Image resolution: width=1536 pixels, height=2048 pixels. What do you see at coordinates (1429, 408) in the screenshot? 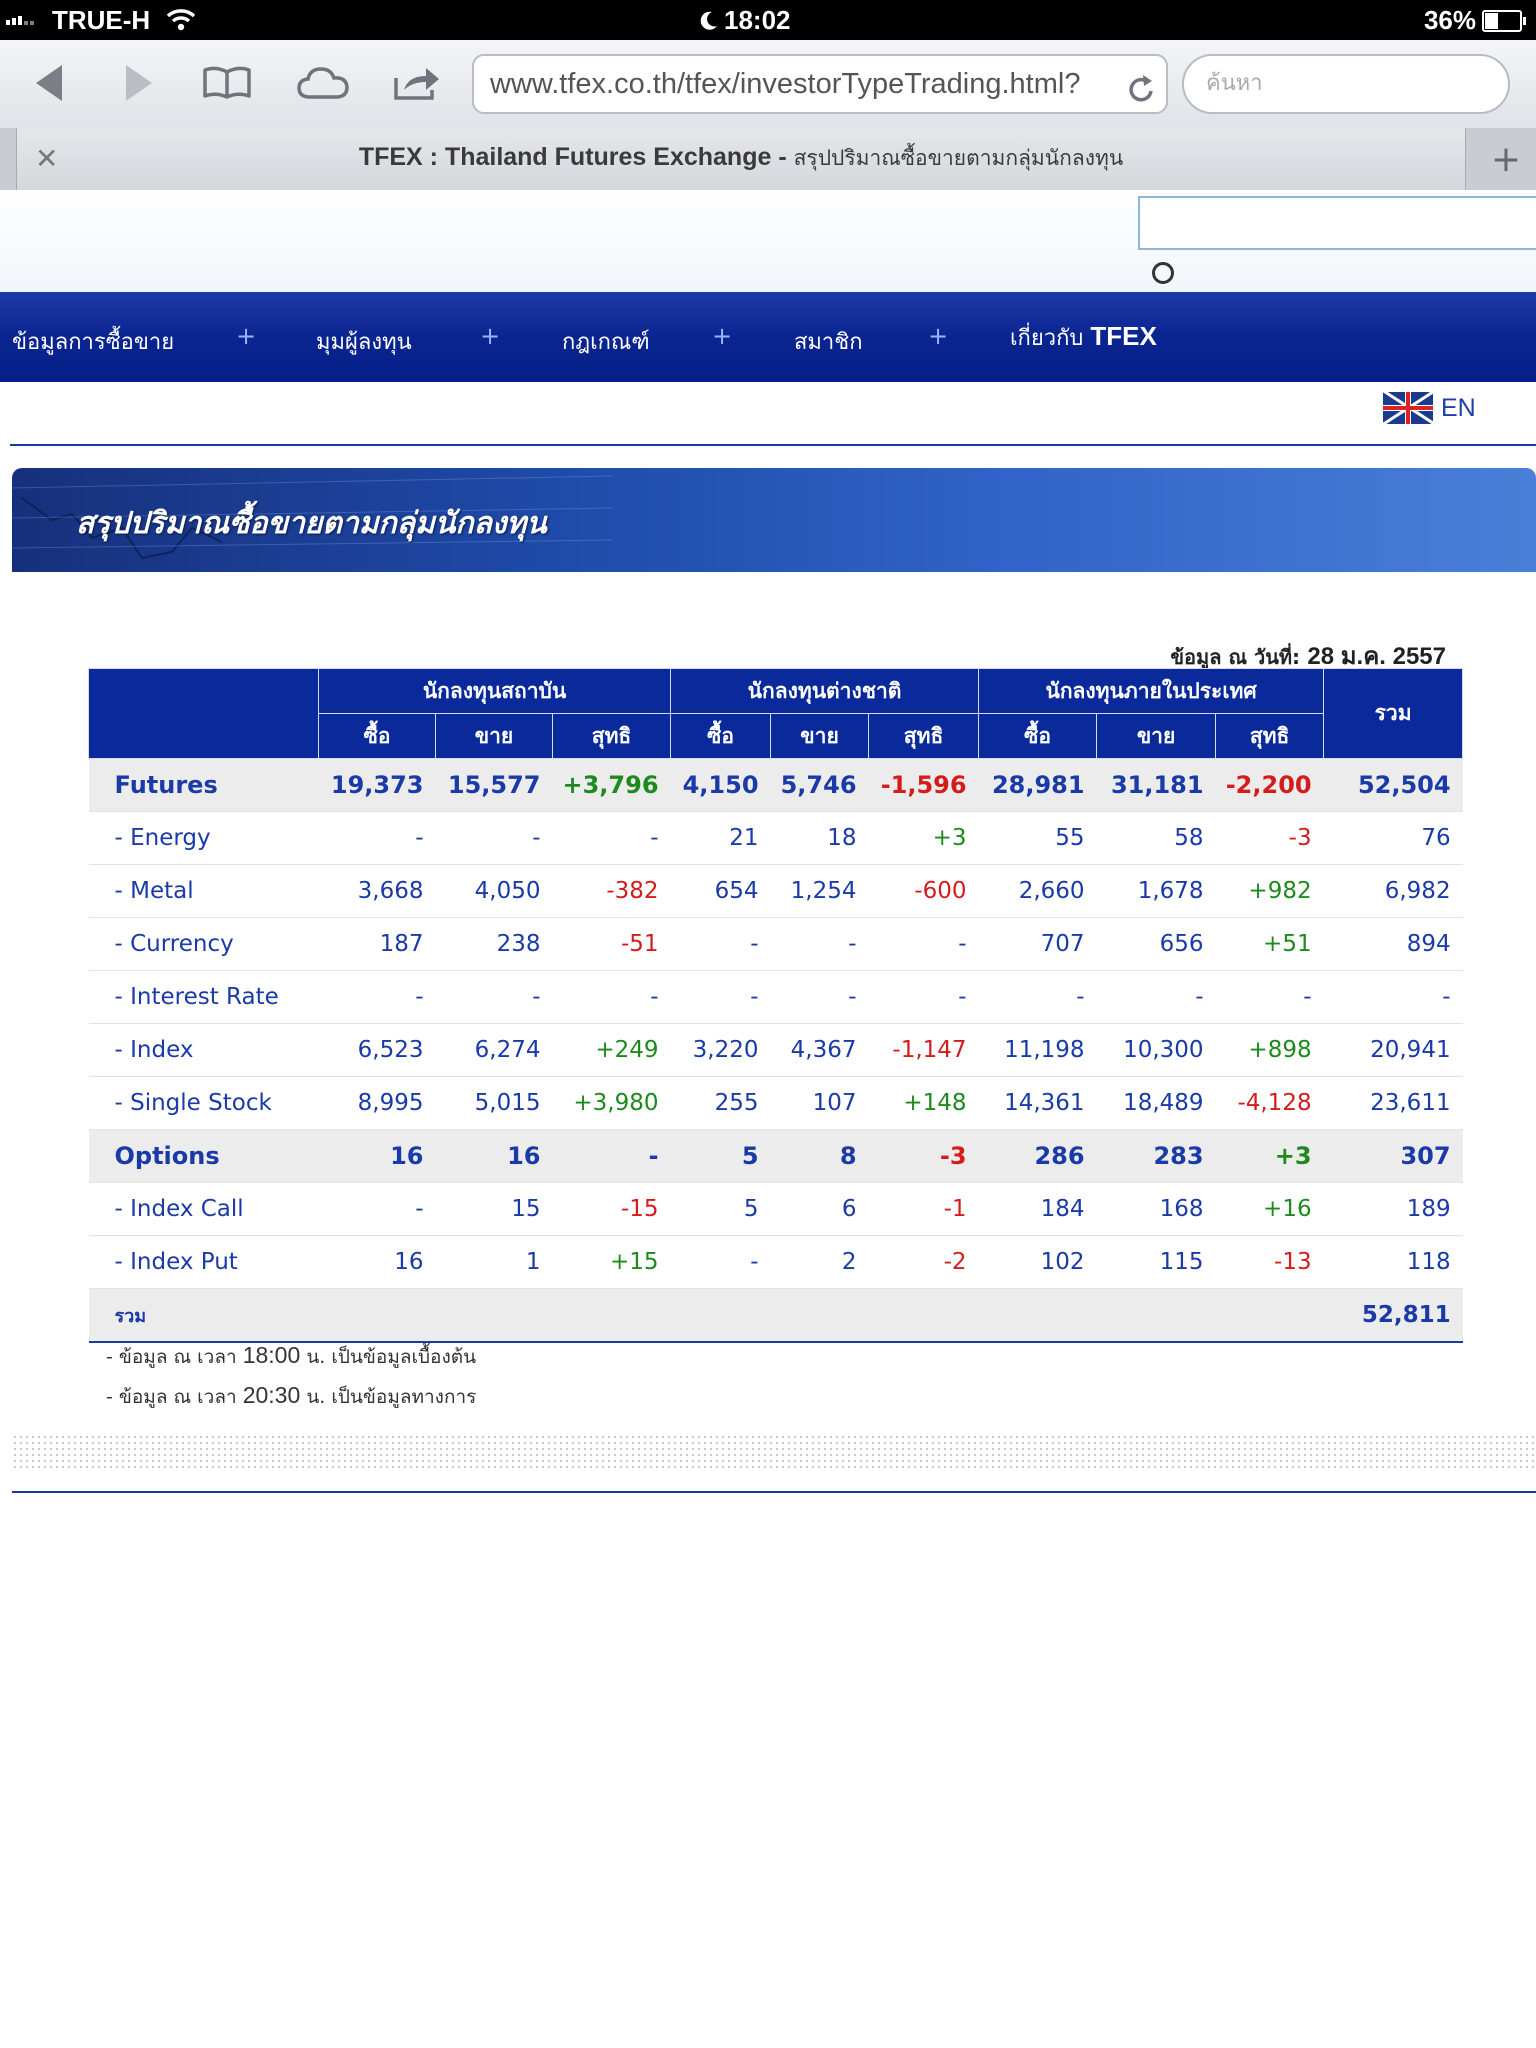
I see `language-switch: EN` at bounding box center [1429, 408].